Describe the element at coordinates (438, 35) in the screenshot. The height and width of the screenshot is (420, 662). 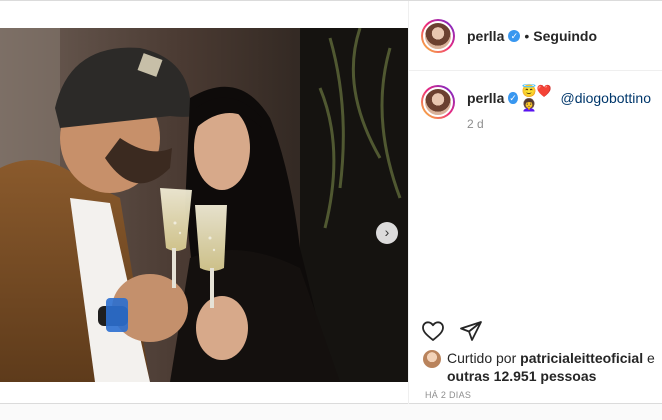
I see `avatar` at that location.